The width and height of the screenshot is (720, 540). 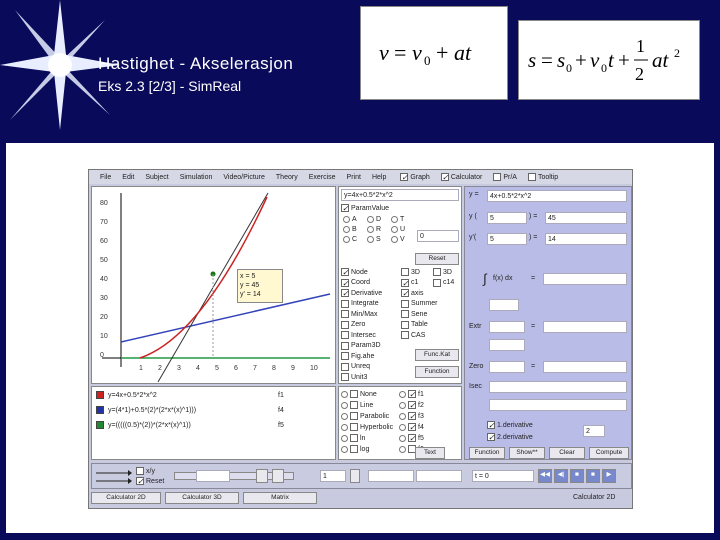 I want to click on param-radio-r: R, so click(x=374, y=229).